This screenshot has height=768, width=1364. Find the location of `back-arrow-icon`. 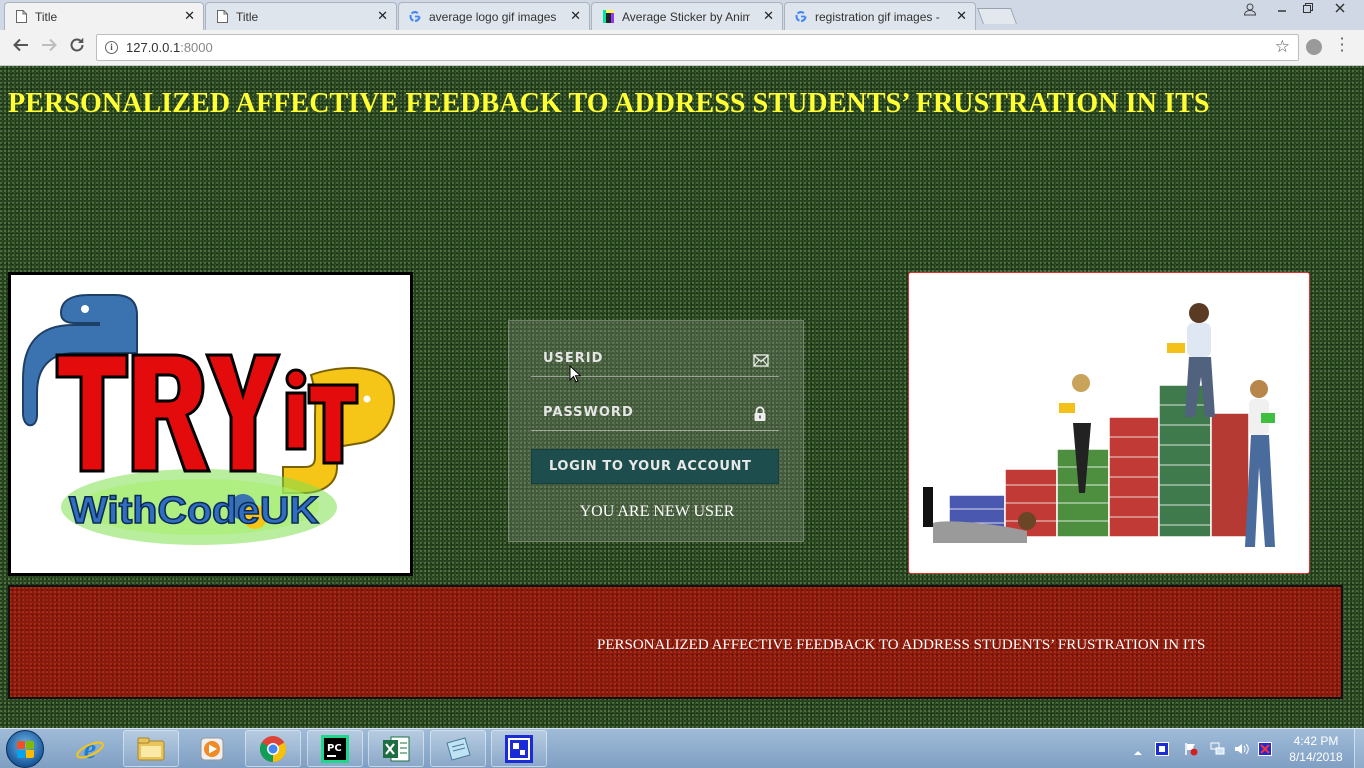

back-arrow-icon is located at coordinates (21, 48).